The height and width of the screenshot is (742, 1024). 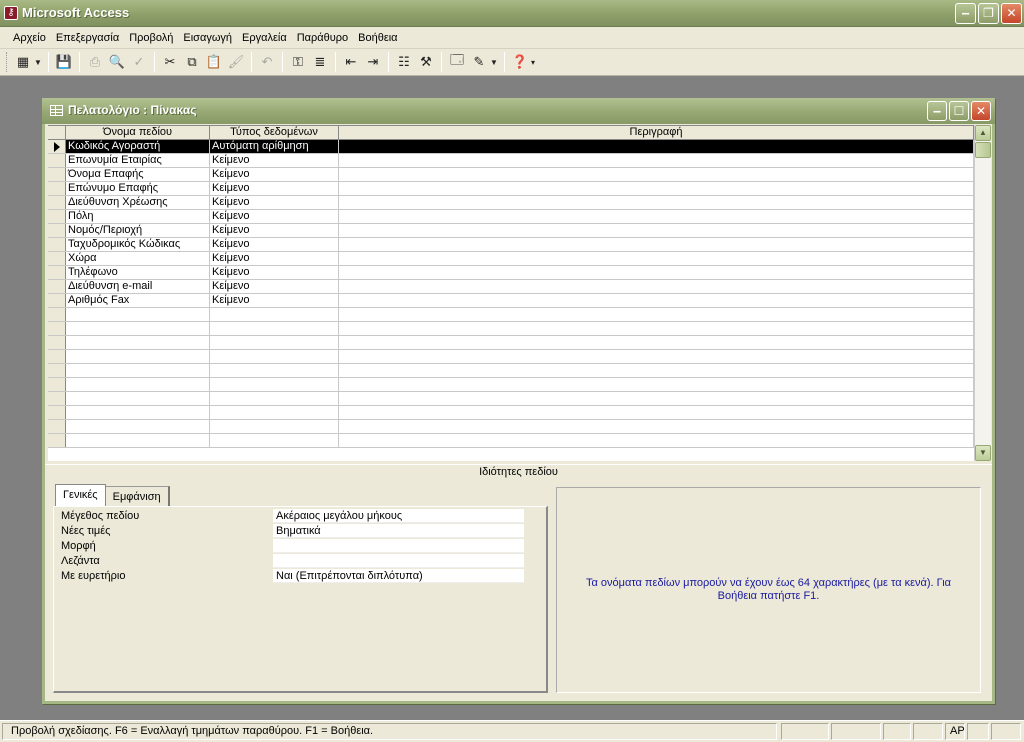 What do you see at coordinates (267, 62) in the screenshot?
I see `undo-icon: ↶` at bounding box center [267, 62].